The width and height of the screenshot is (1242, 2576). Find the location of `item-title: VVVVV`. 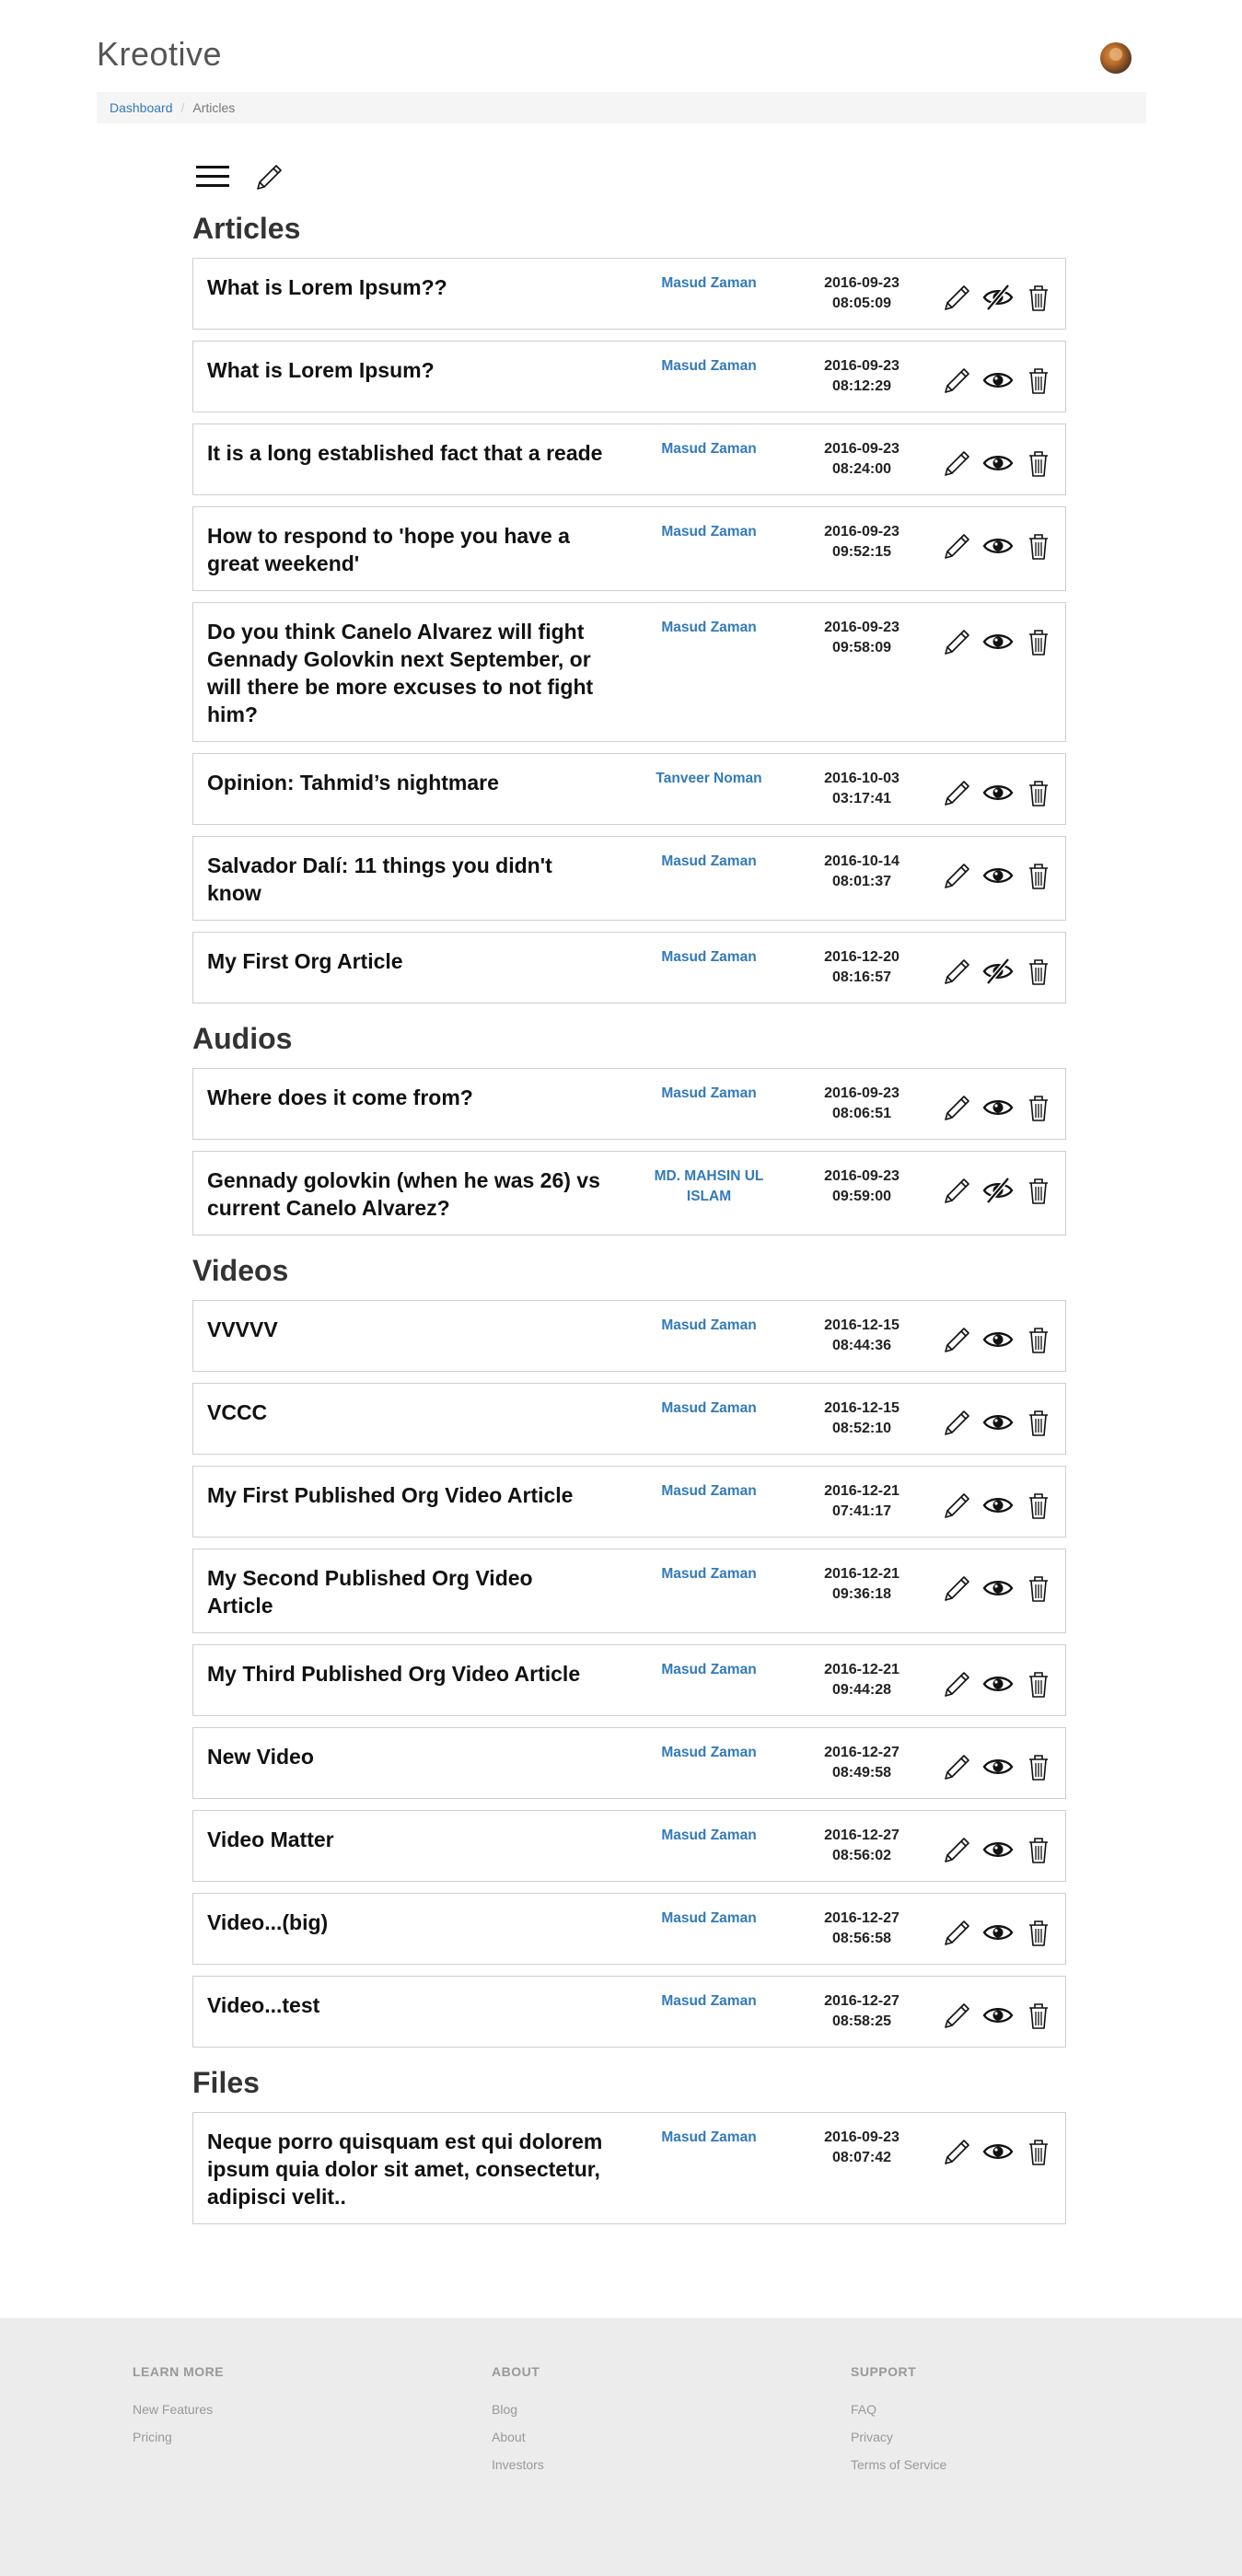

item-title: VVVVV is located at coordinates (405, 1329).